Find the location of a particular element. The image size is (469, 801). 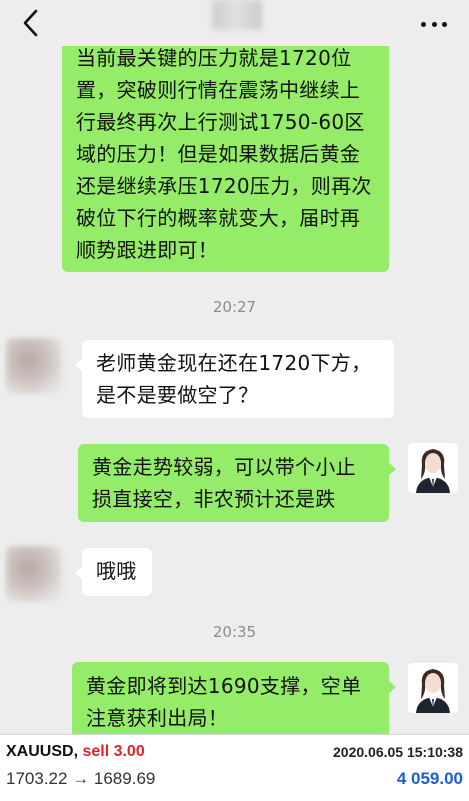

message-line: 顺势跟进即可！ is located at coordinates (147, 250).